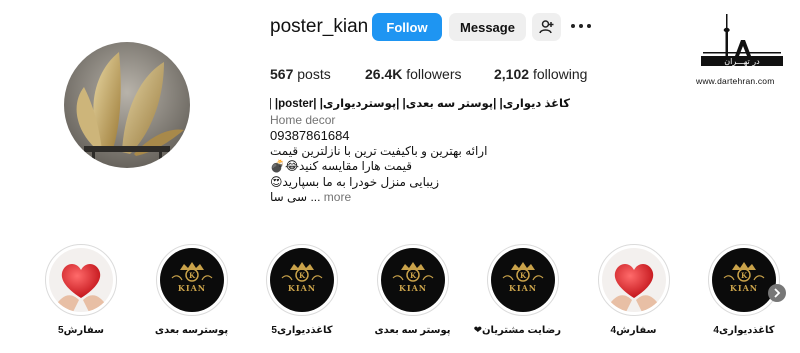  I want to click on chevron-right-icon, so click(777, 293).